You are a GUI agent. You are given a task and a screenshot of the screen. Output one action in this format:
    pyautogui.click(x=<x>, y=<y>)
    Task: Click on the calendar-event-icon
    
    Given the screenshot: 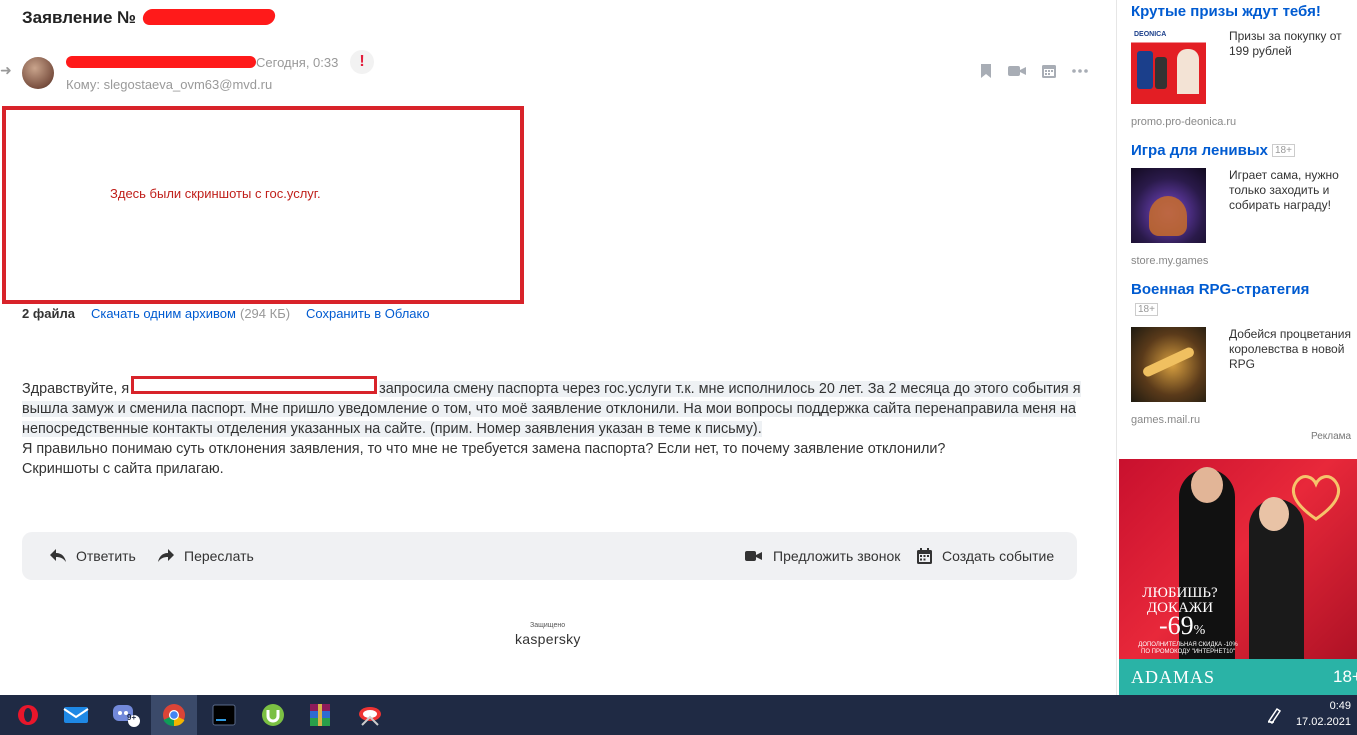 What is the action you would take?
    pyautogui.click(x=924, y=556)
    